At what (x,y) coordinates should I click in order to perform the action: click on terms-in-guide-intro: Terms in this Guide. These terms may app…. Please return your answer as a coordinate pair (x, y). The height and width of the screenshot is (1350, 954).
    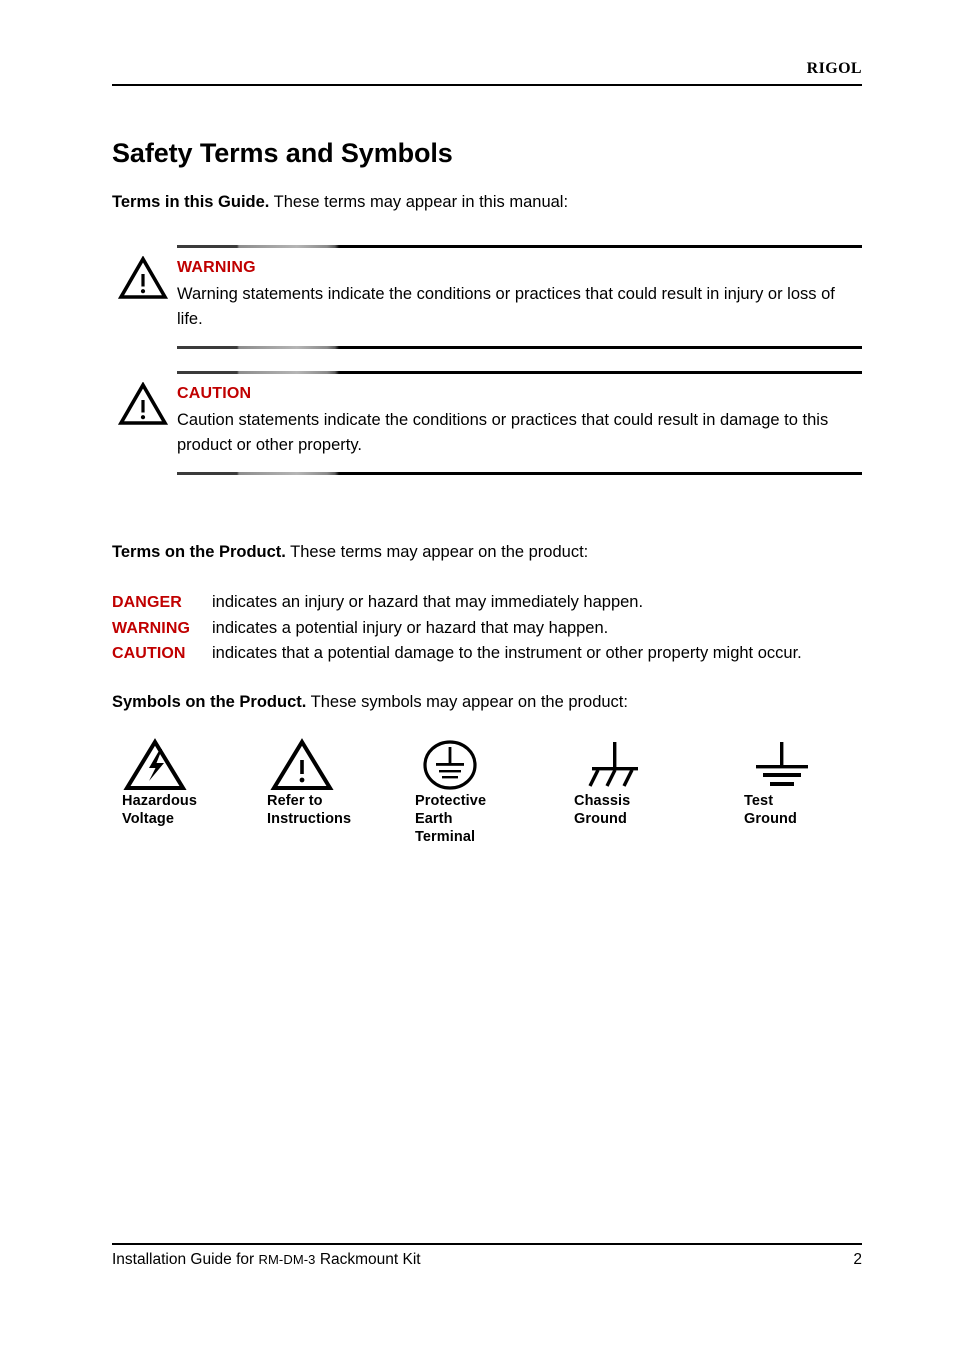
    Looking at the image, I should click on (340, 202).